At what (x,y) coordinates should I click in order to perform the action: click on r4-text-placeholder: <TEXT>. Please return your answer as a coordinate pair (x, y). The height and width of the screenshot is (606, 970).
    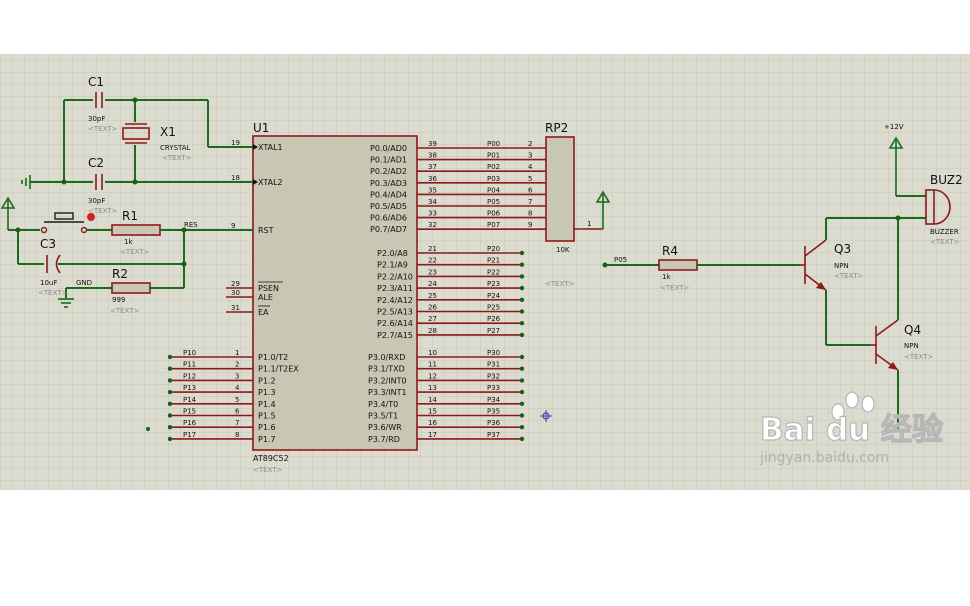
    Looking at the image, I should click on (675, 288).